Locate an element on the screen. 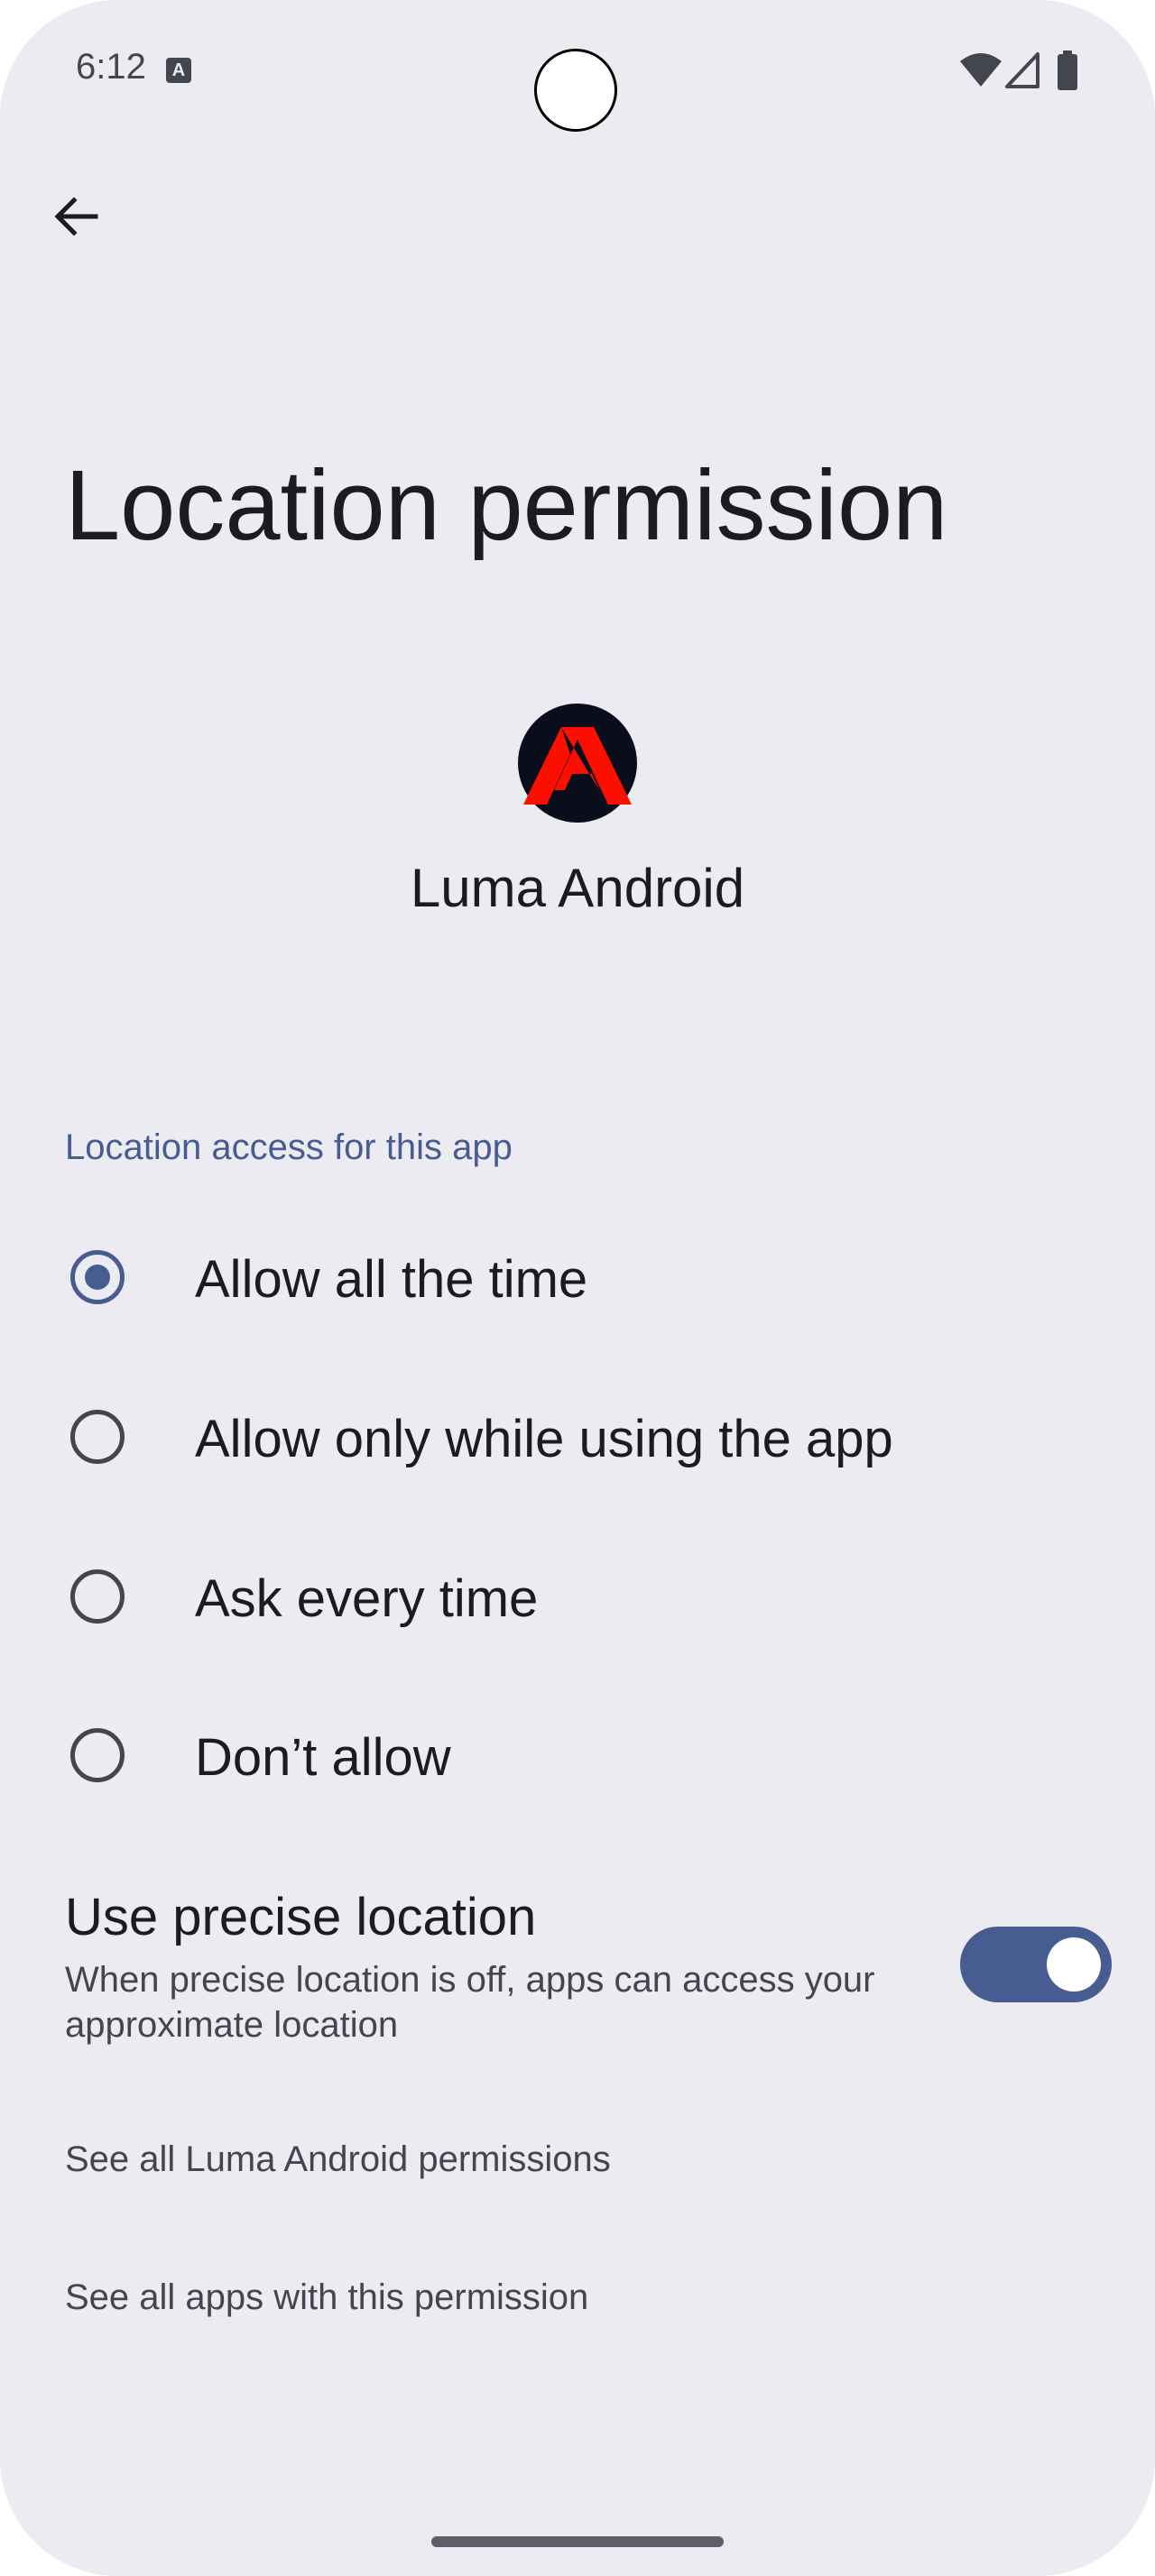  see-all-apps-with-permission-link: See all apps with this permission is located at coordinates (579, 2298).